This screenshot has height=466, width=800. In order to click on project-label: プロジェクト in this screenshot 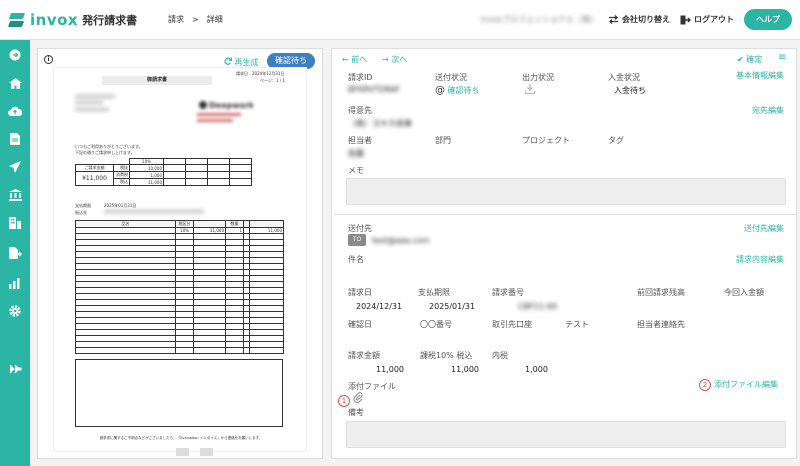, I will do `click(546, 140)`.